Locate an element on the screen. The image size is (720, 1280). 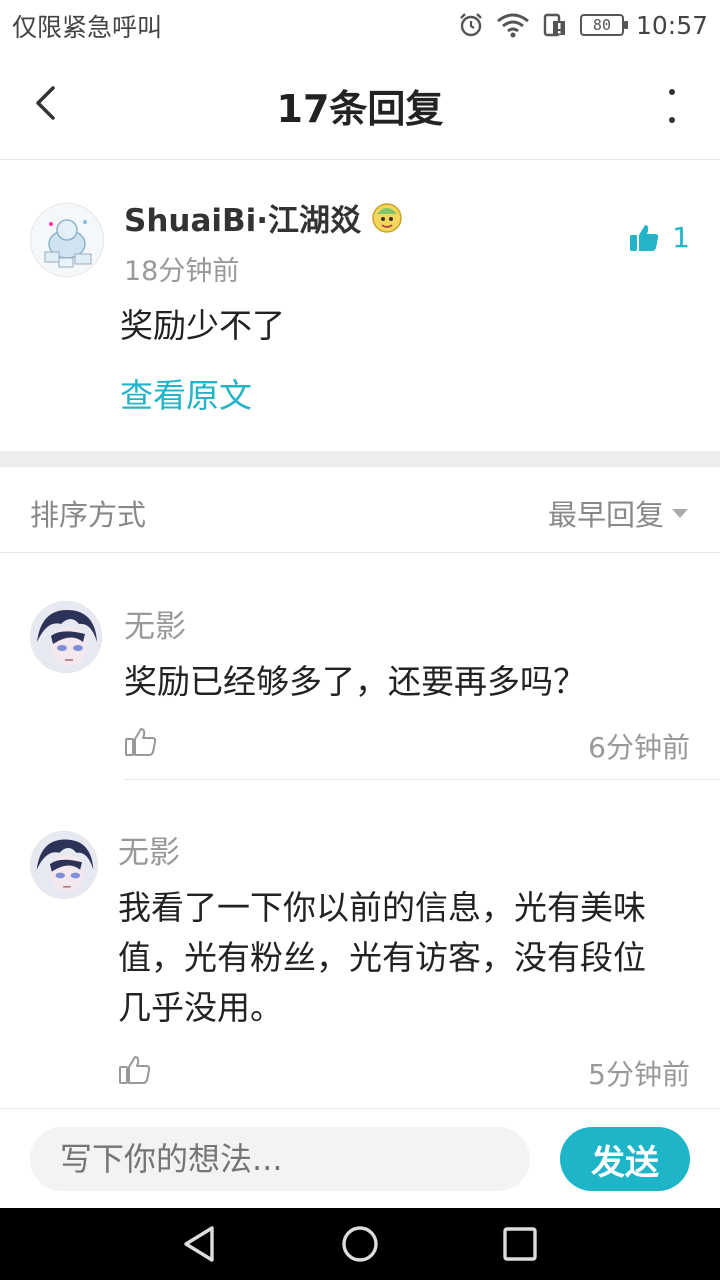
square-recents-icon is located at coordinates (520, 1244).